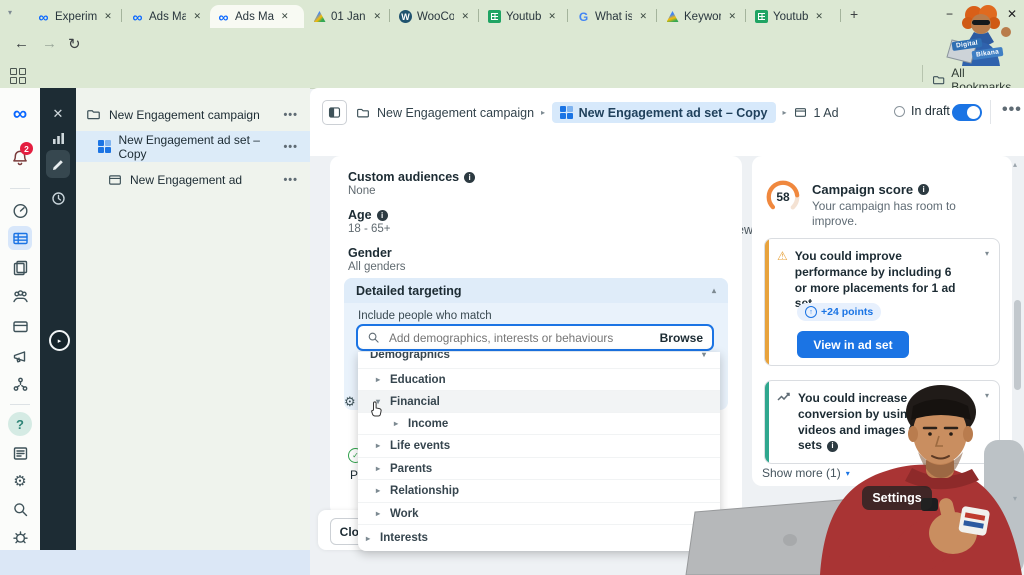  I want to click on wordpress-icon: W, so click(405, 16).